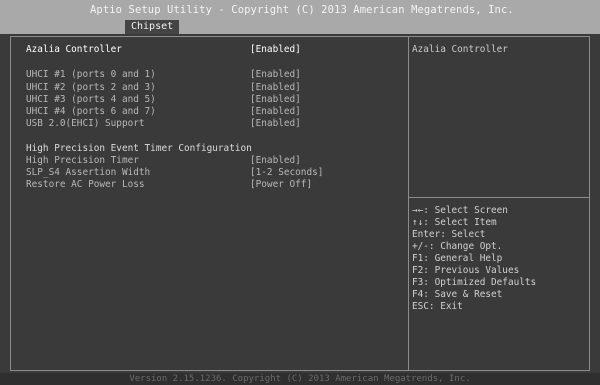  What do you see at coordinates (499, 197) in the screenshot?
I see `help-divider` at bounding box center [499, 197].